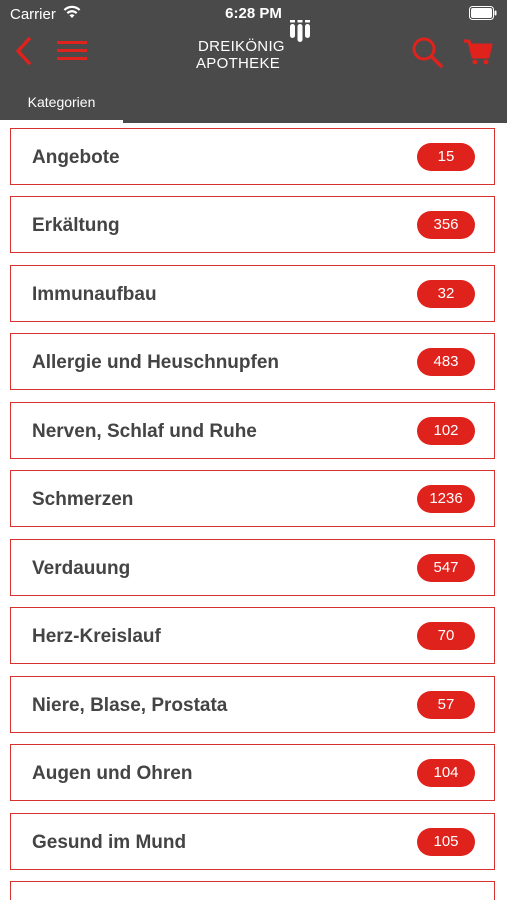  Describe the element at coordinates (253, 103) in the screenshot. I see `tab-bar: Kategorien` at that location.